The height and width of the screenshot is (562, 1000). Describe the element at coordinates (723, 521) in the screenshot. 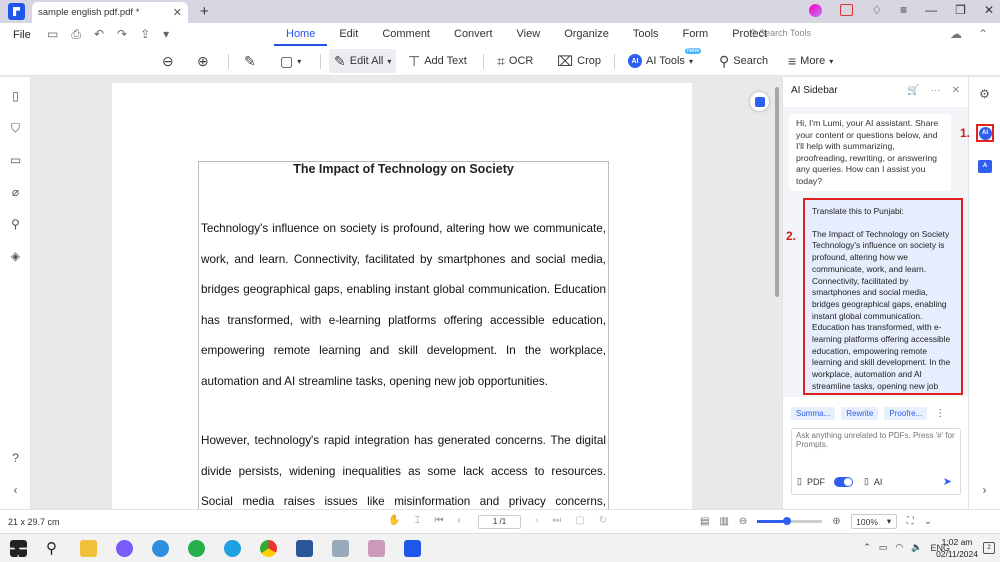

I see `view-mode-icon: ▥` at that location.